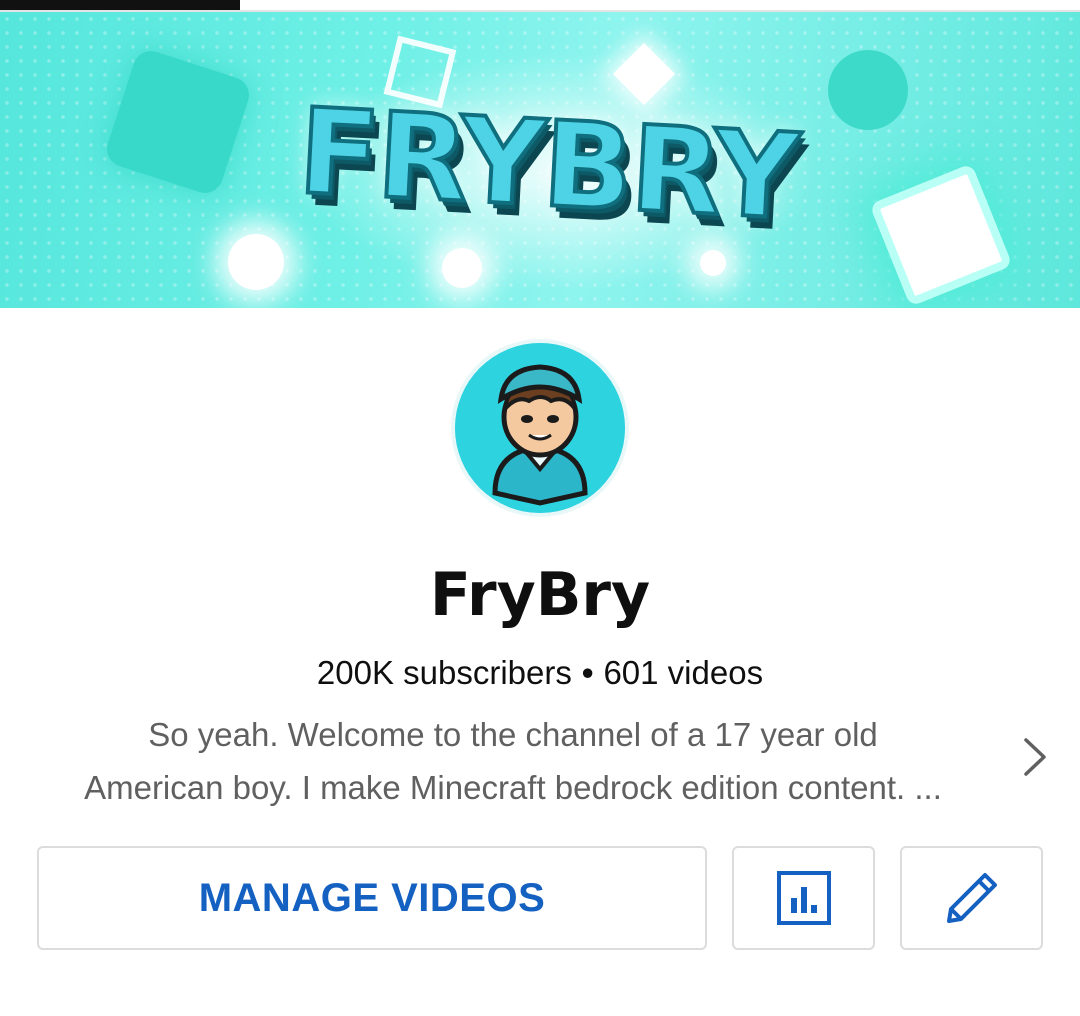 The width and height of the screenshot is (1080, 1016). I want to click on manage-videos-label: MANAGE VIDEOS, so click(372, 897).